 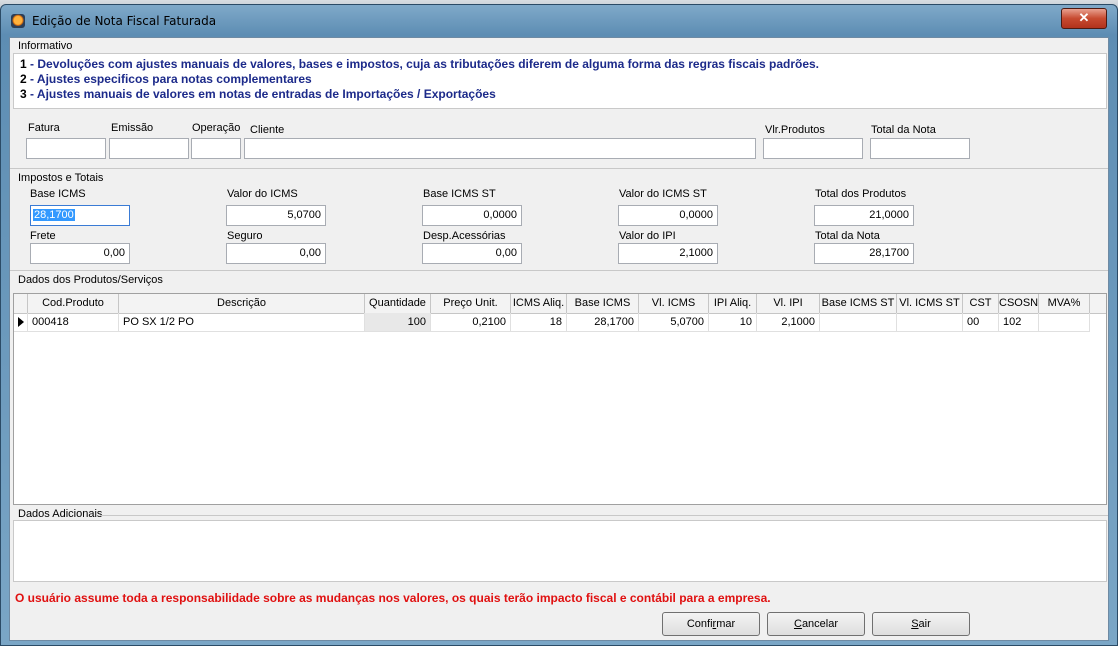 What do you see at coordinates (276, 215) in the screenshot?
I see `valor-icms-field: 5,0700` at bounding box center [276, 215].